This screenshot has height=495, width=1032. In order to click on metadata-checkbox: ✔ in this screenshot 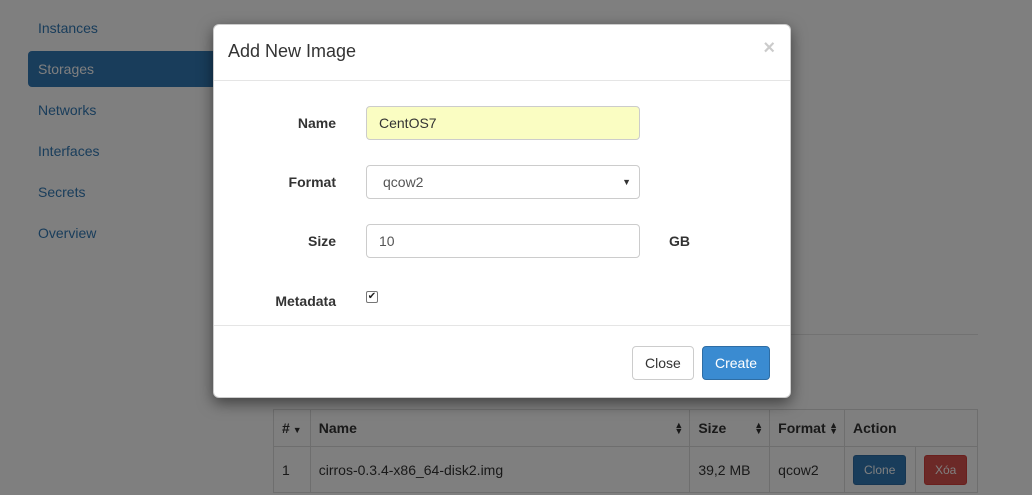, I will do `click(372, 297)`.